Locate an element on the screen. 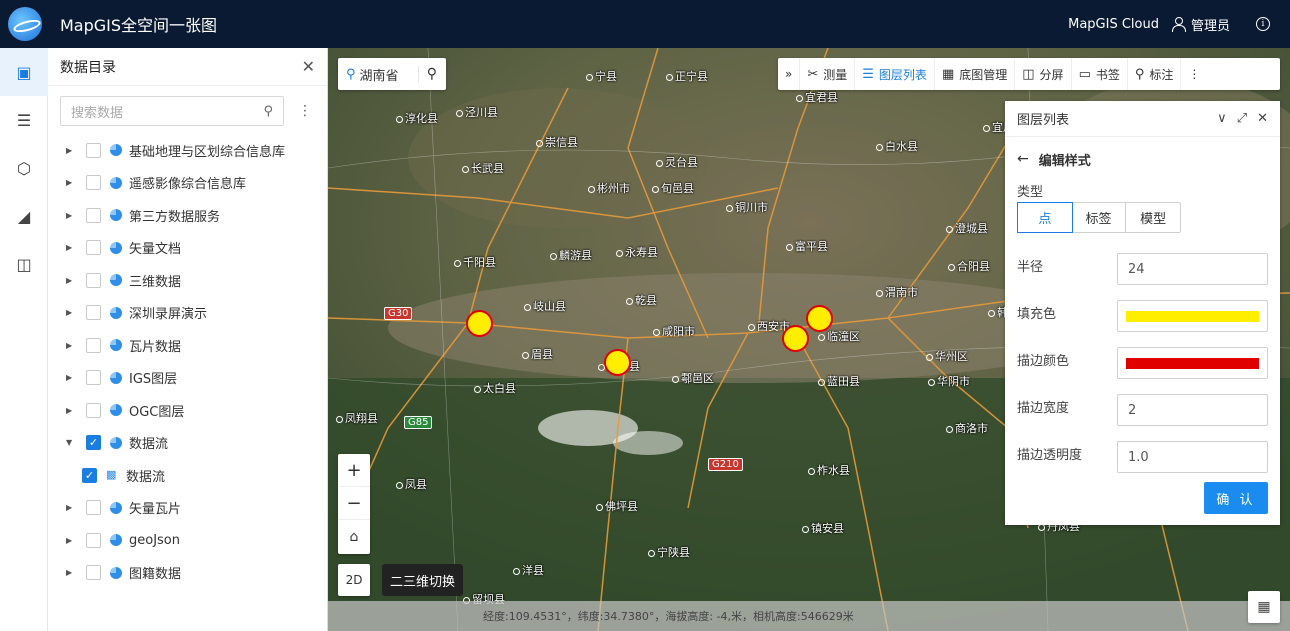 Image resolution: width=1290 pixels, height=631 pixels. back-arrow-icon: ← is located at coordinates (1023, 159).